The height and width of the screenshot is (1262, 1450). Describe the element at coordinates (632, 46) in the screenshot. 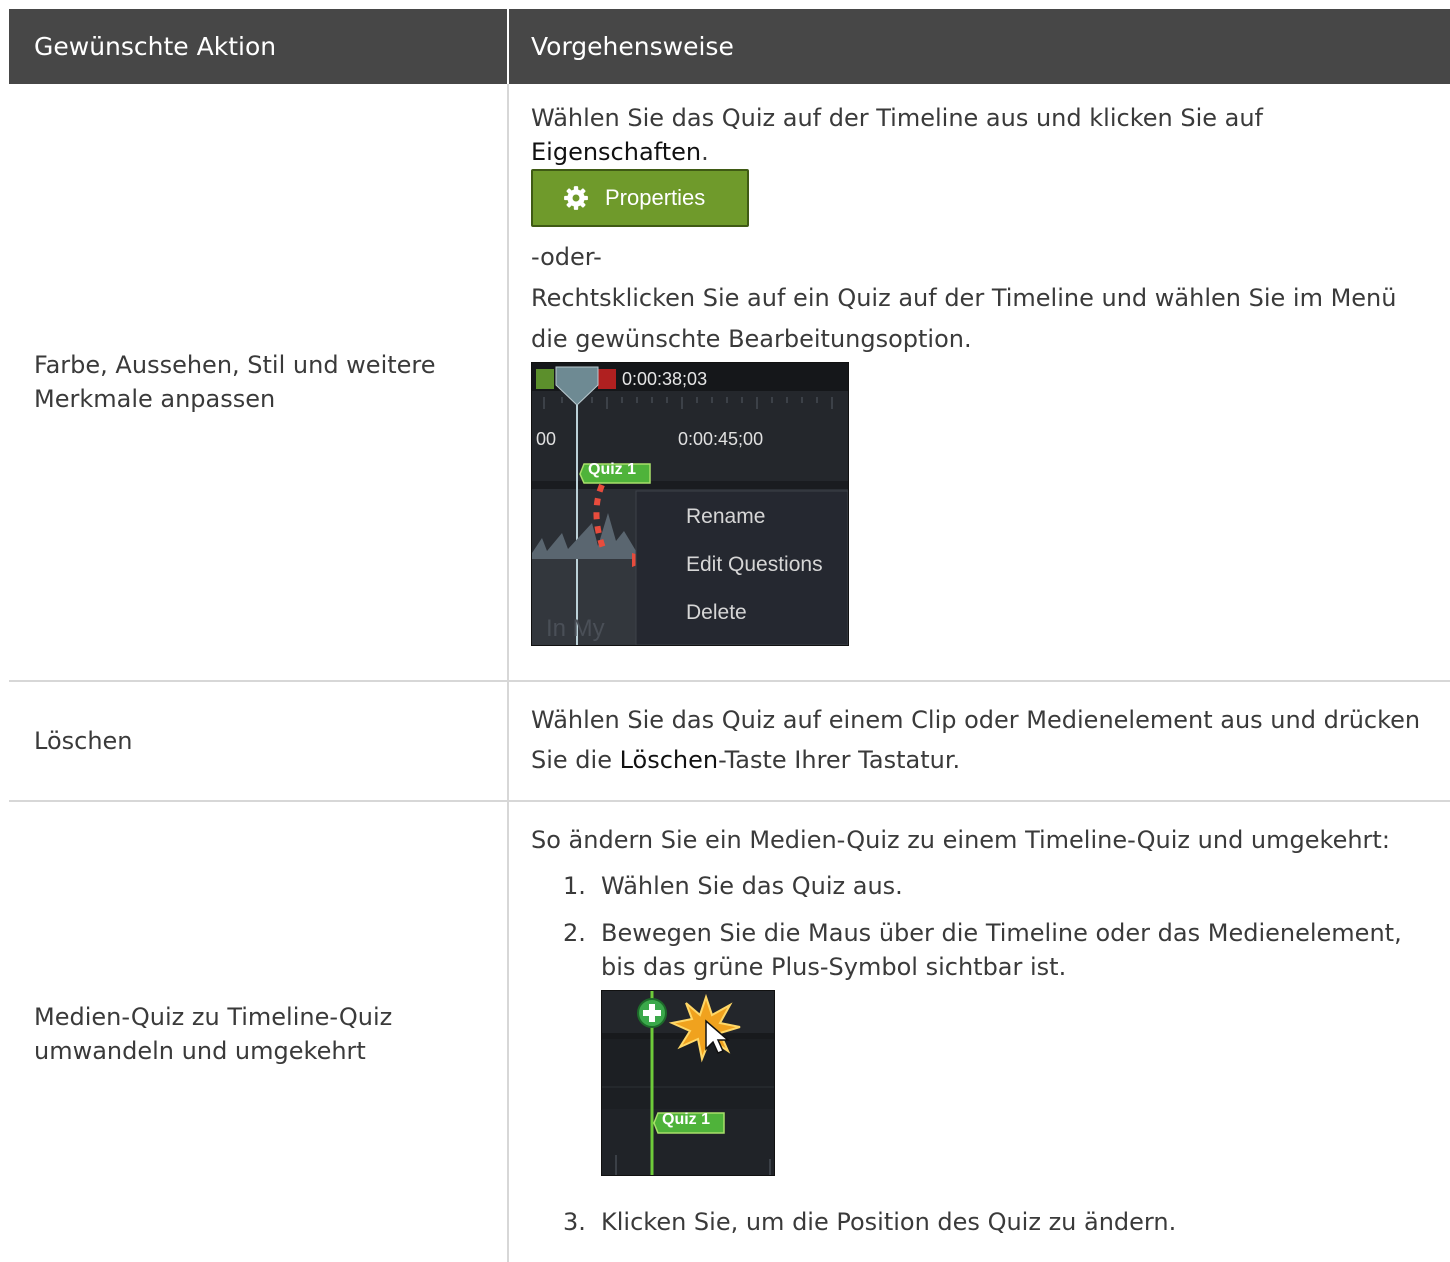

I see `header-procedure: Vorgehensweise` at that location.